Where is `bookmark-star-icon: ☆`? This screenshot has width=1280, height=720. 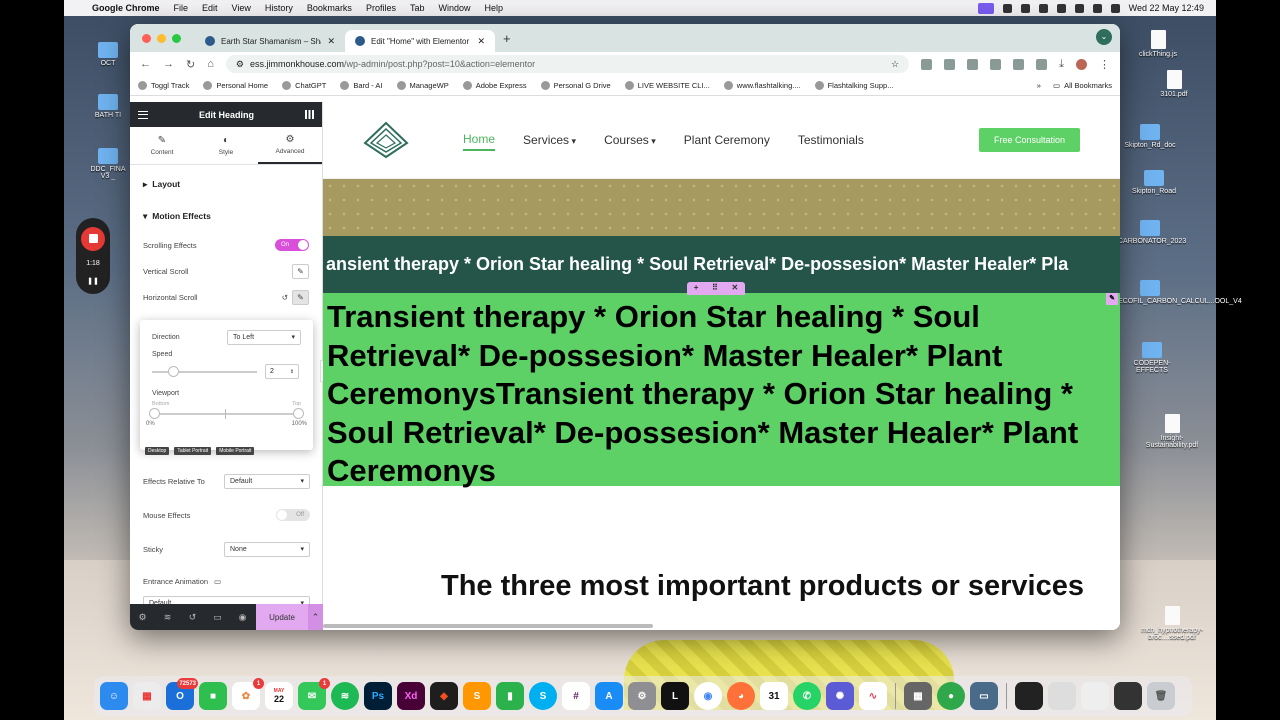 bookmark-star-icon: ☆ is located at coordinates (895, 64).